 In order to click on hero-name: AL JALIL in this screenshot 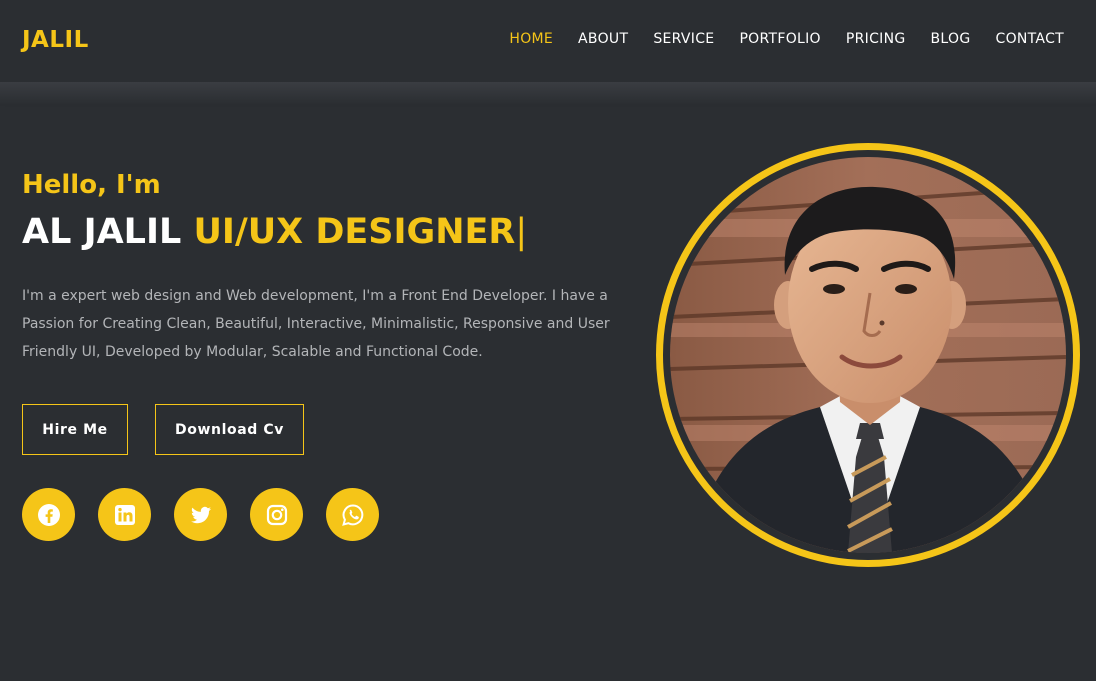, I will do `click(102, 232)`.